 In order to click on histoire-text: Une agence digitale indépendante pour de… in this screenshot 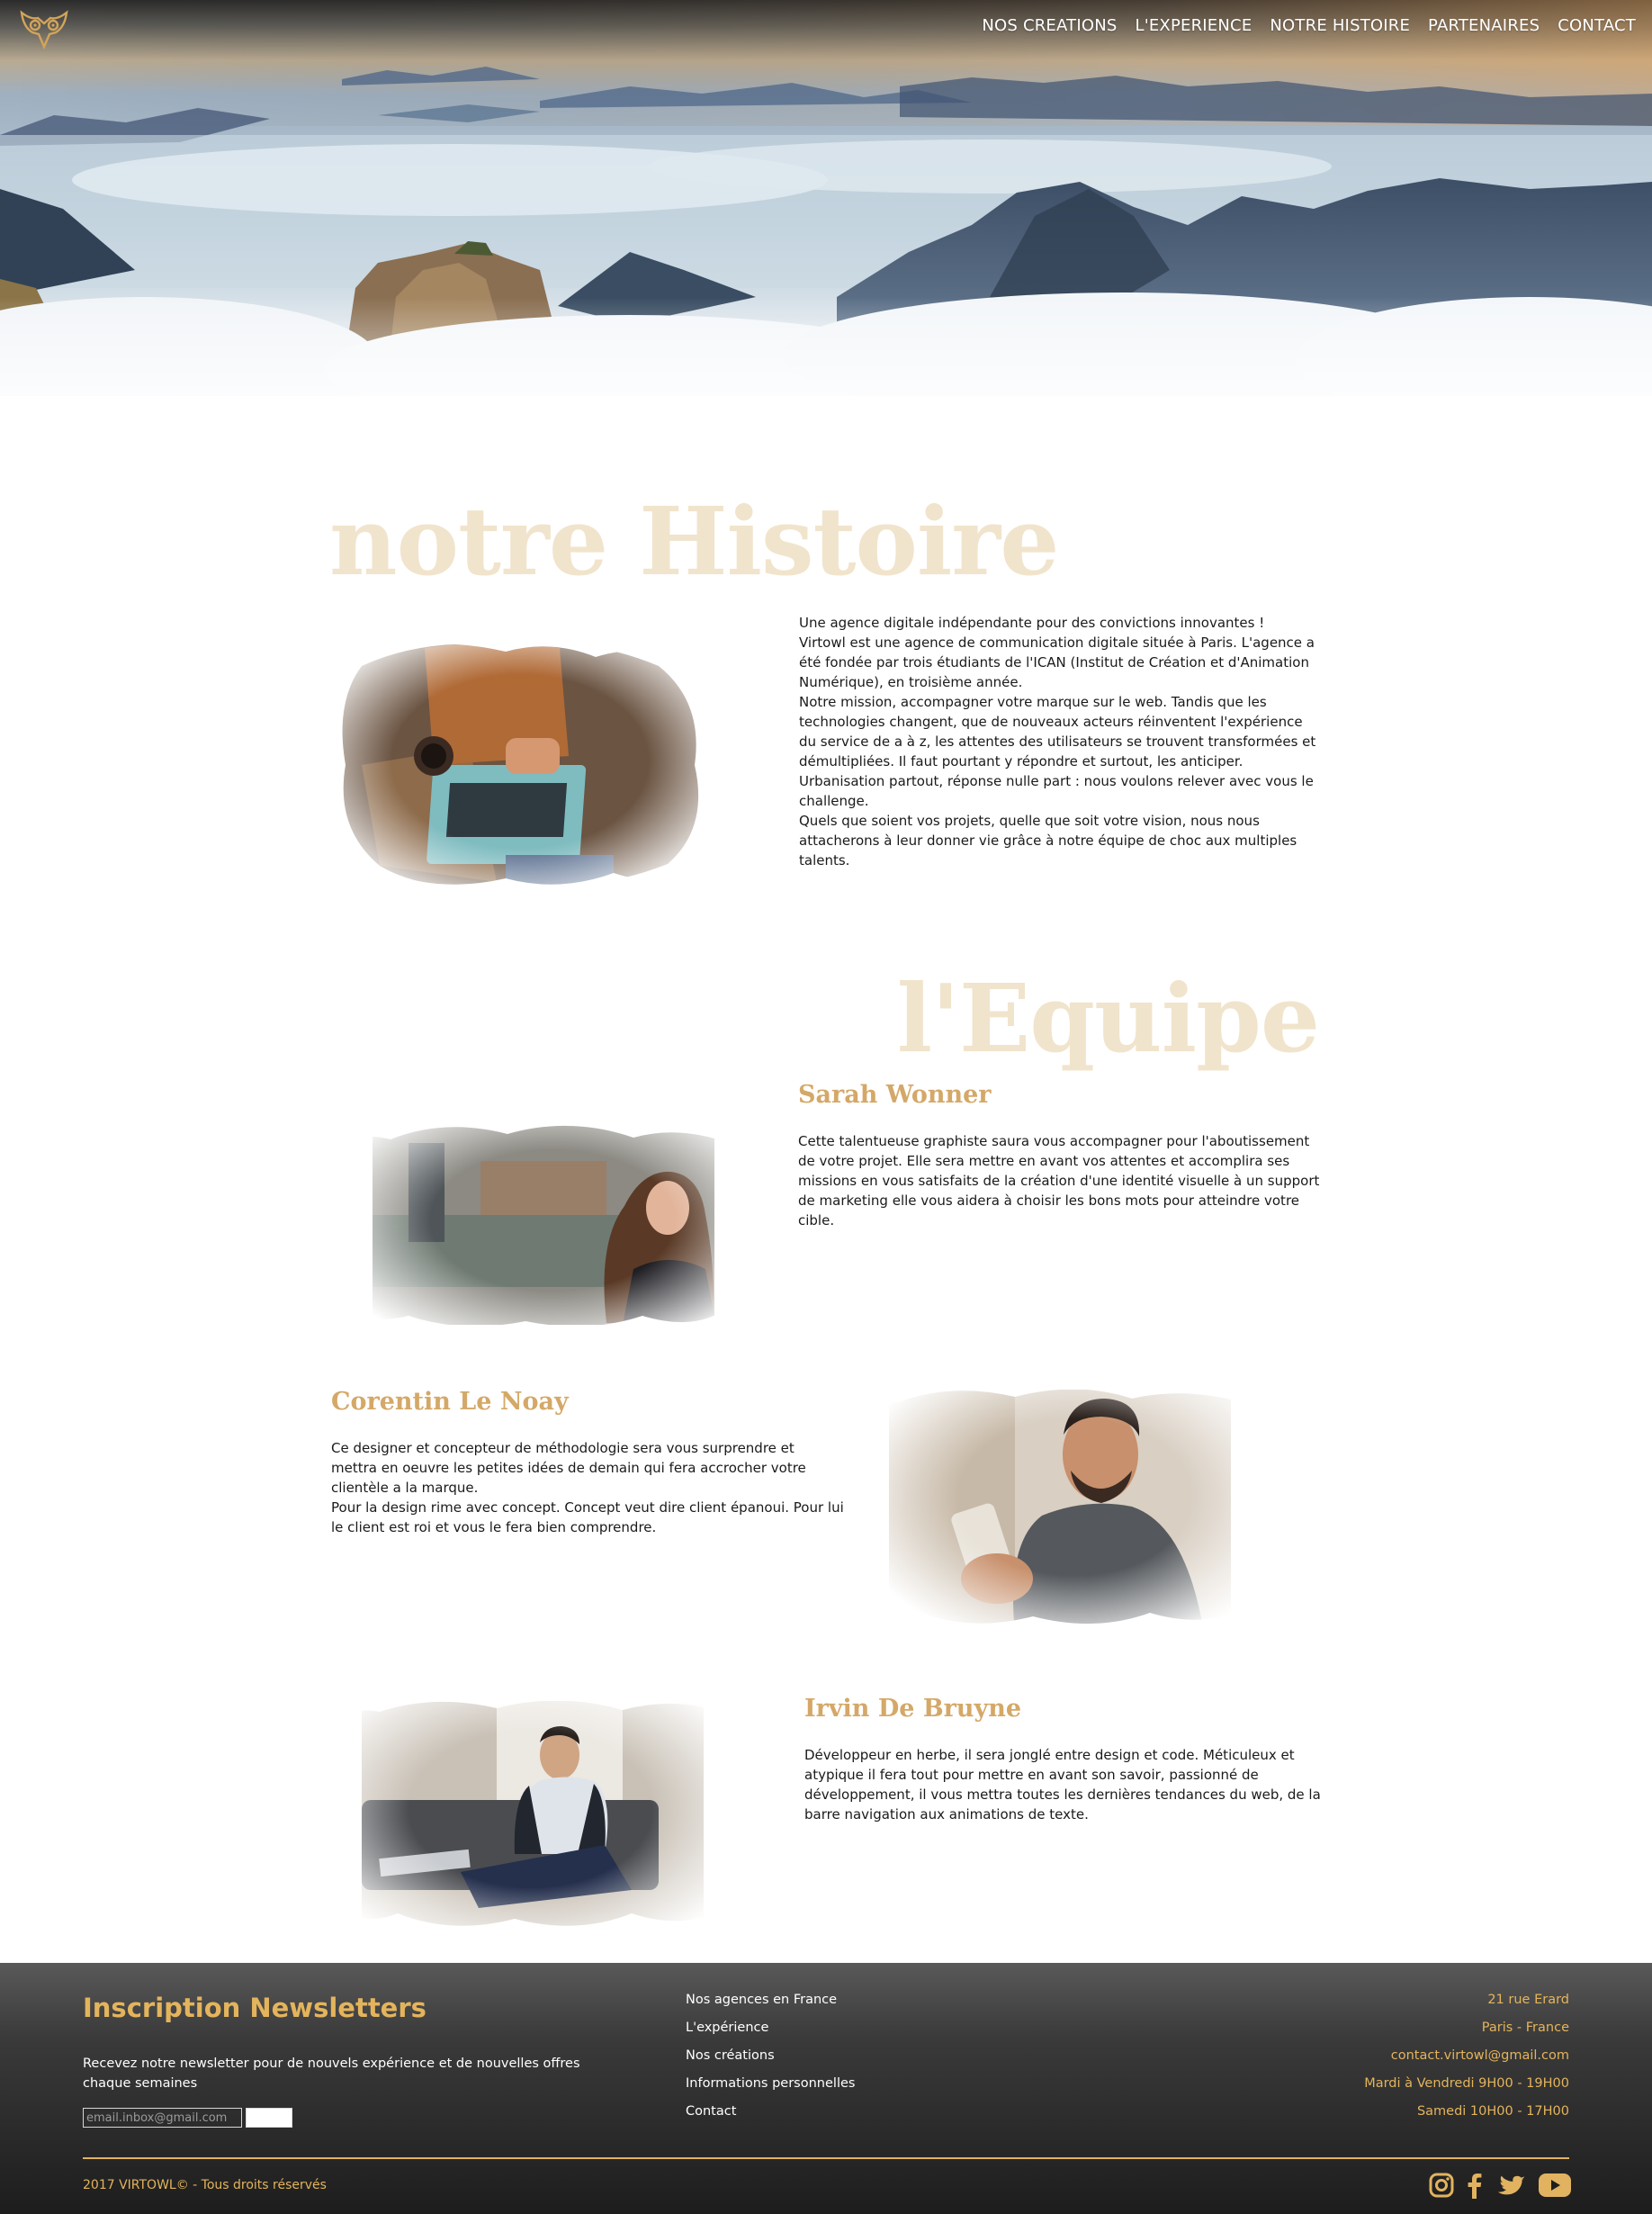, I will do `click(1060, 741)`.